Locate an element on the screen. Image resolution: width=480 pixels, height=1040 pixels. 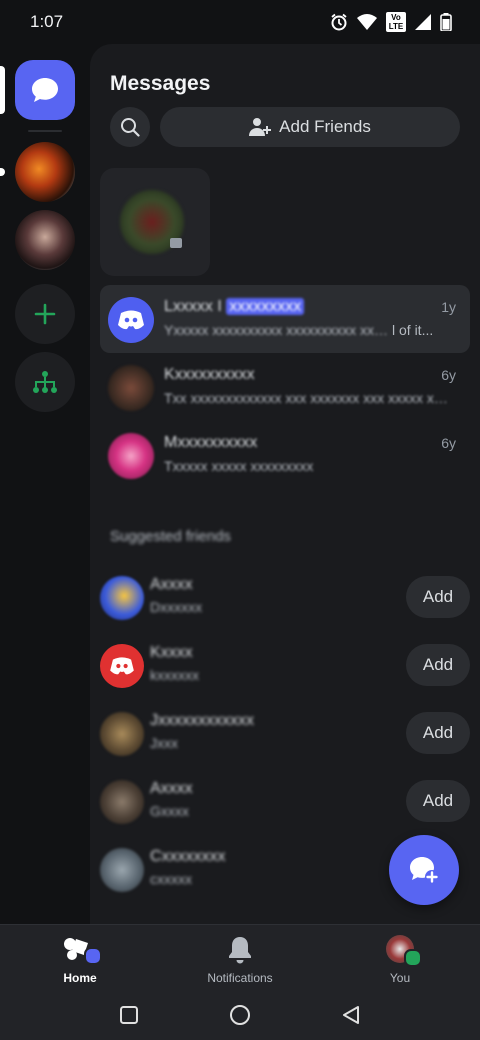
dm-name-prefix: Mxxxxxxxxxx is located at coordinates (211, 442).